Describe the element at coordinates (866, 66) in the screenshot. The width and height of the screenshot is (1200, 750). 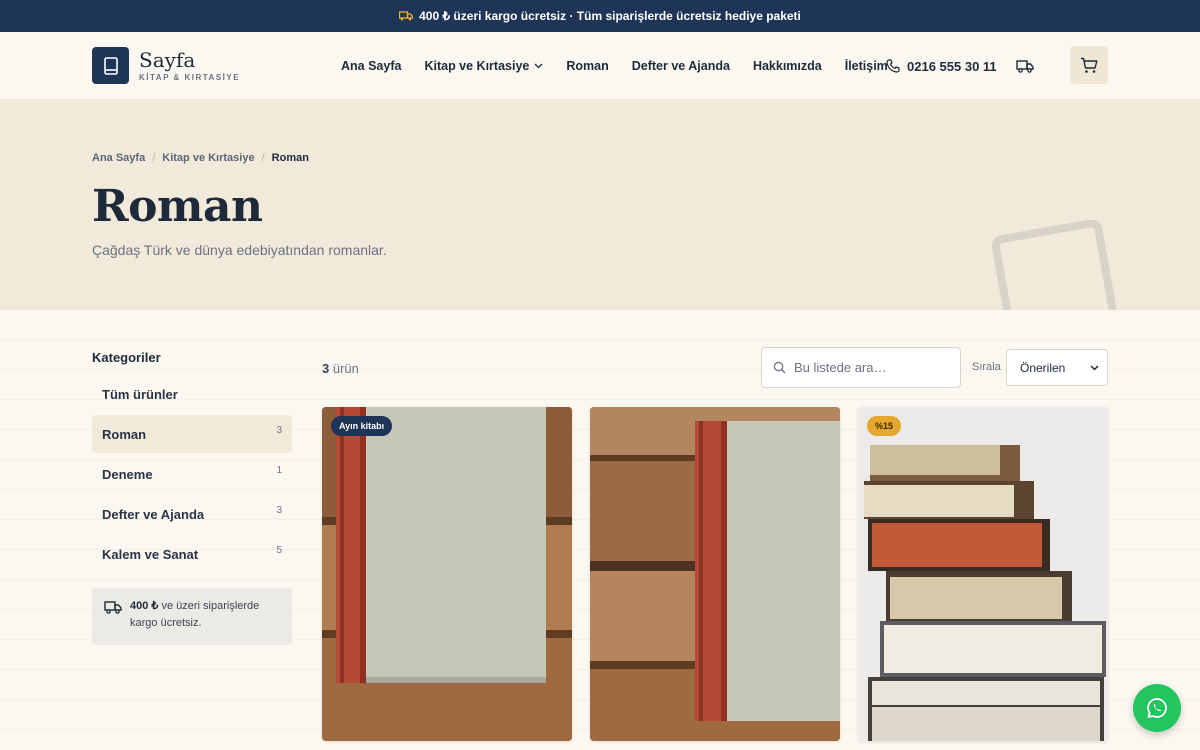
I see `nav-contact: İletişim` at that location.